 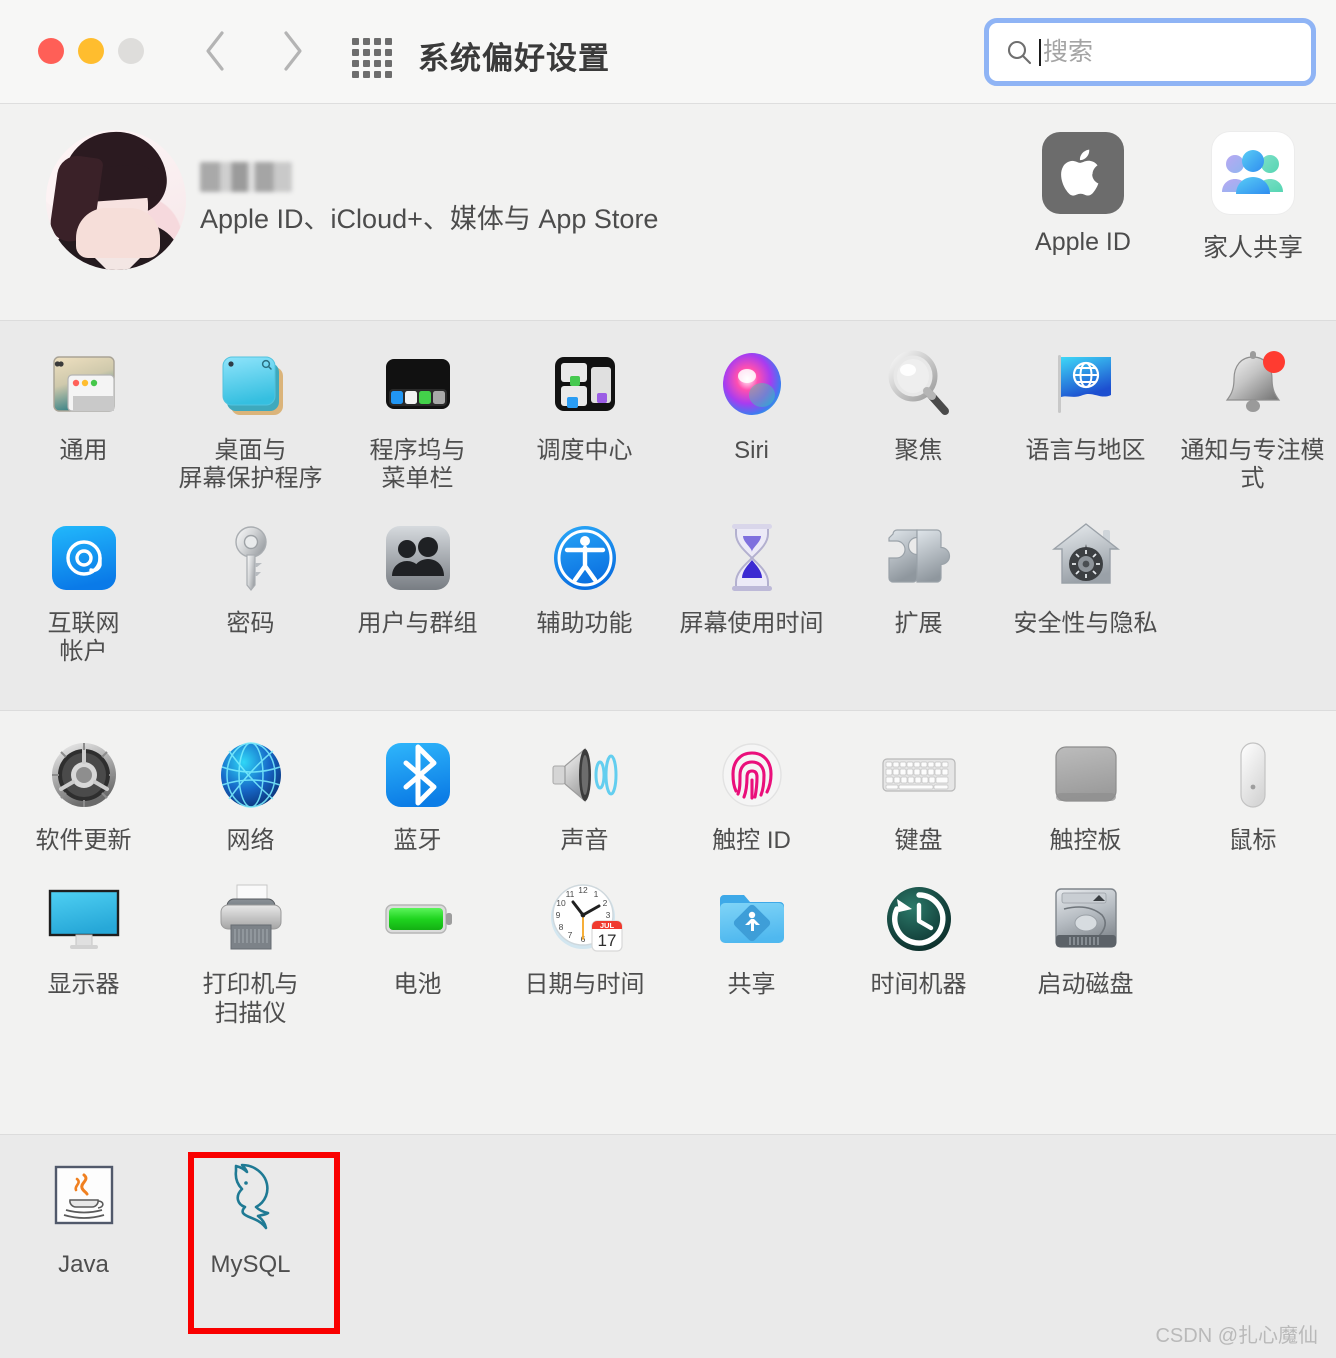 What do you see at coordinates (418, 558) in the screenshot?
I see `users-groups-icon` at bounding box center [418, 558].